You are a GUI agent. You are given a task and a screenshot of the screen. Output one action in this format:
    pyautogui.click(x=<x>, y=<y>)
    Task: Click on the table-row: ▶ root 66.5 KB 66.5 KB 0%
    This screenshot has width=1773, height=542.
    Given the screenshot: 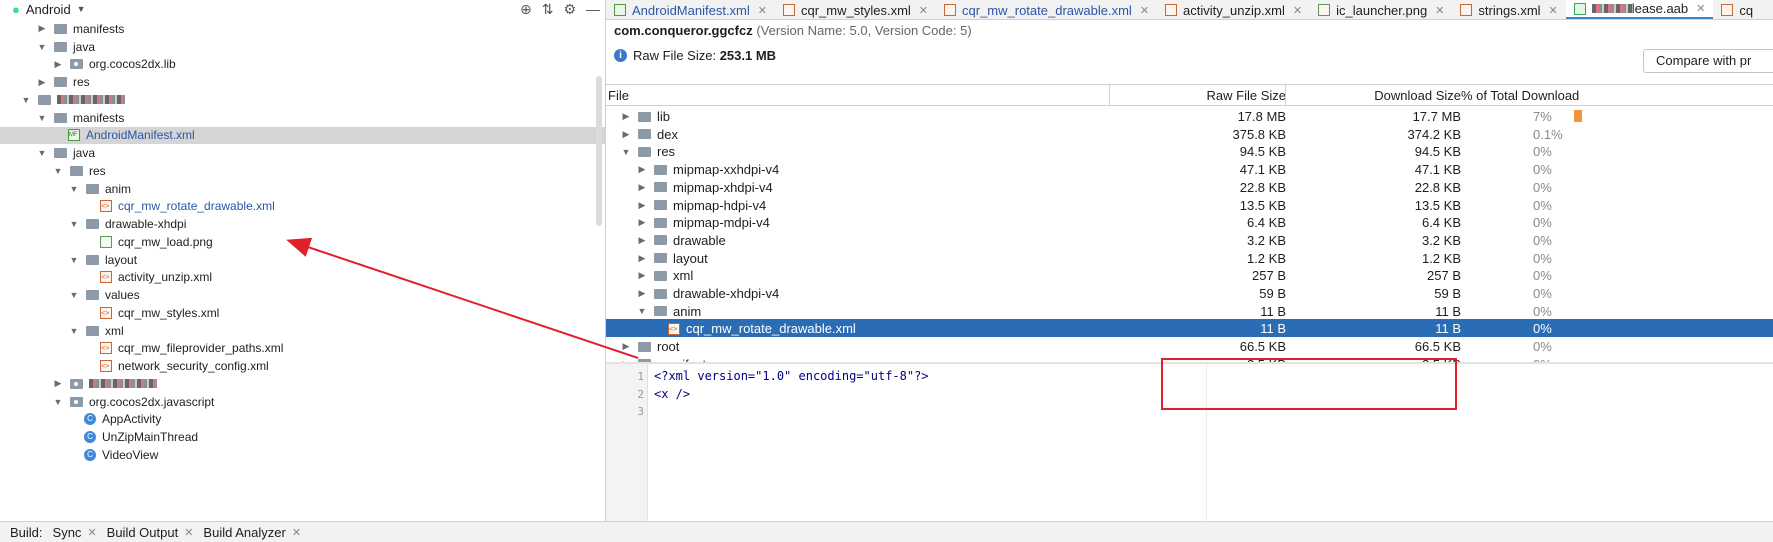 What is the action you would take?
    pyautogui.click(x=1189, y=346)
    